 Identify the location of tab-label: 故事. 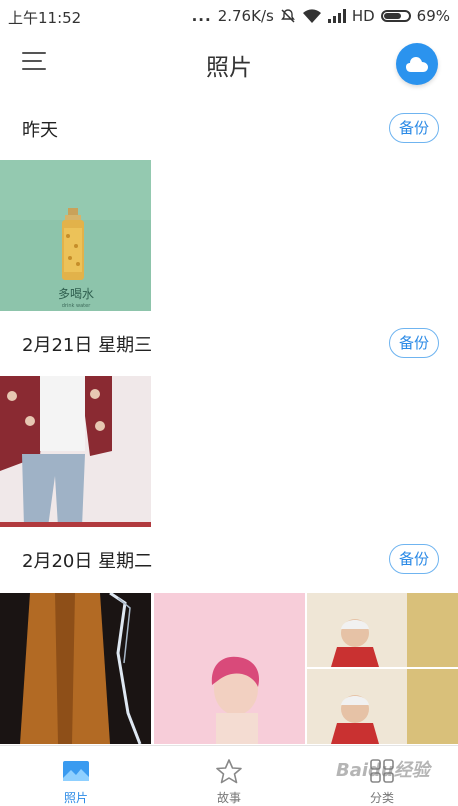
(228, 798).